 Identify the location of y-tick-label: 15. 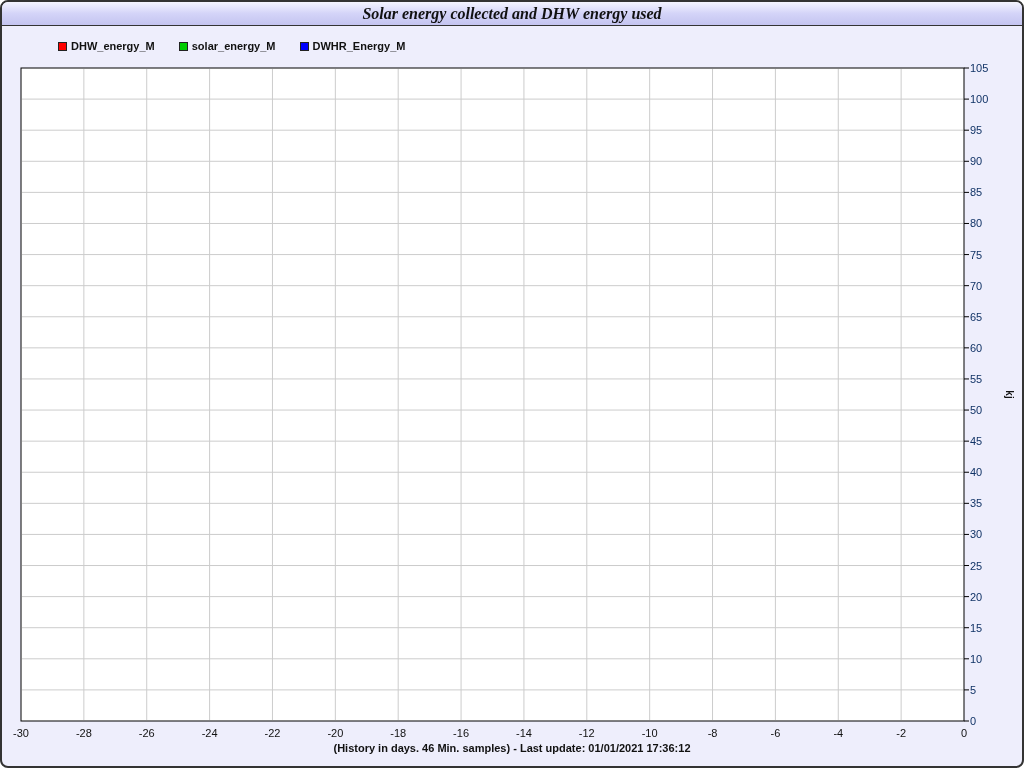
(976, 627).